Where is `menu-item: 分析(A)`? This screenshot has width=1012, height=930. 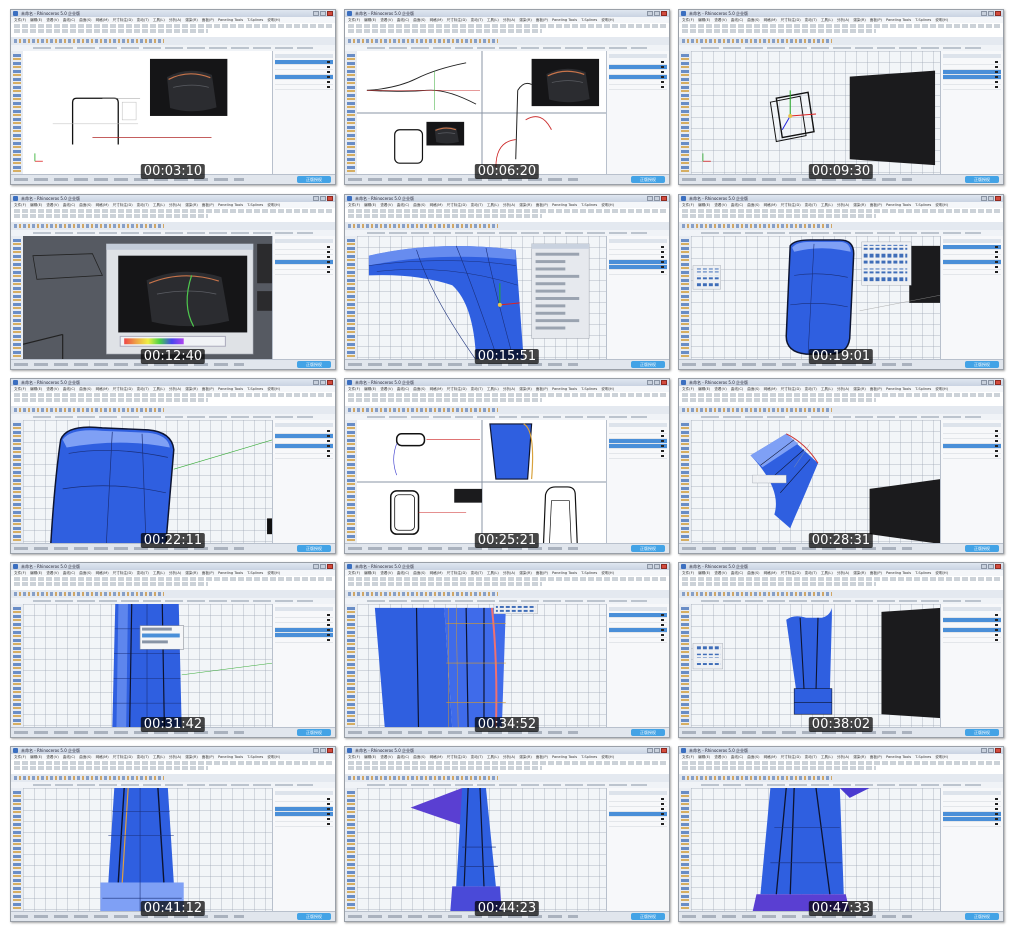 menu-item: 分析(A) is located at coordinates (175, 205).